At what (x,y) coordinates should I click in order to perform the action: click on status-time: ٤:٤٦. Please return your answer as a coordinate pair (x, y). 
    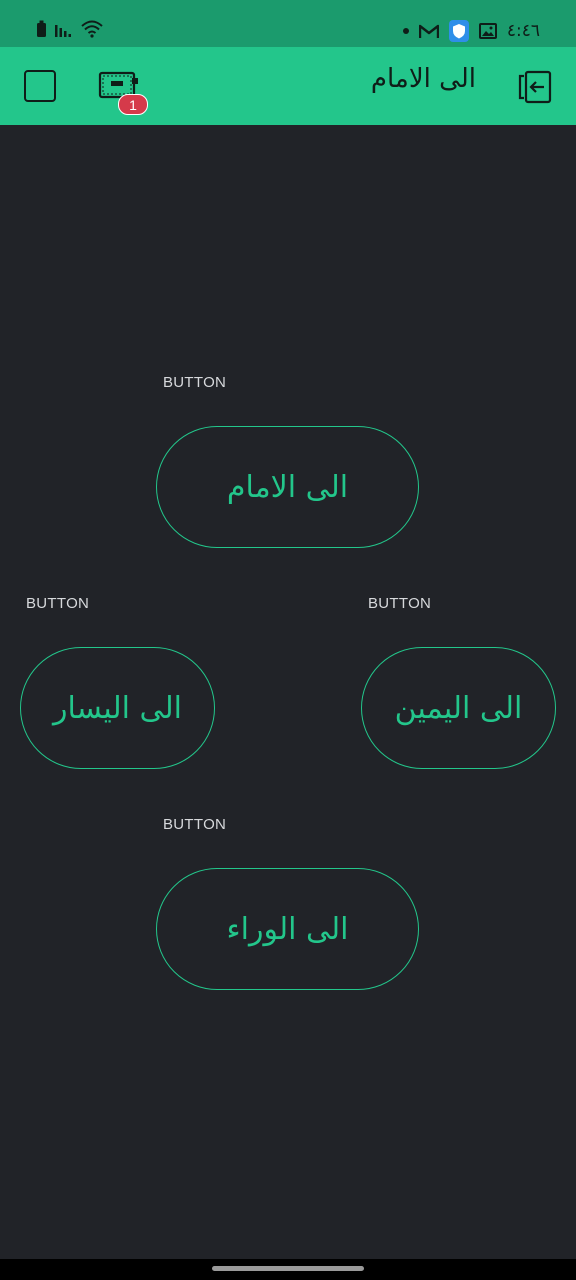
    Looking at the image, I should click on (523, 31).